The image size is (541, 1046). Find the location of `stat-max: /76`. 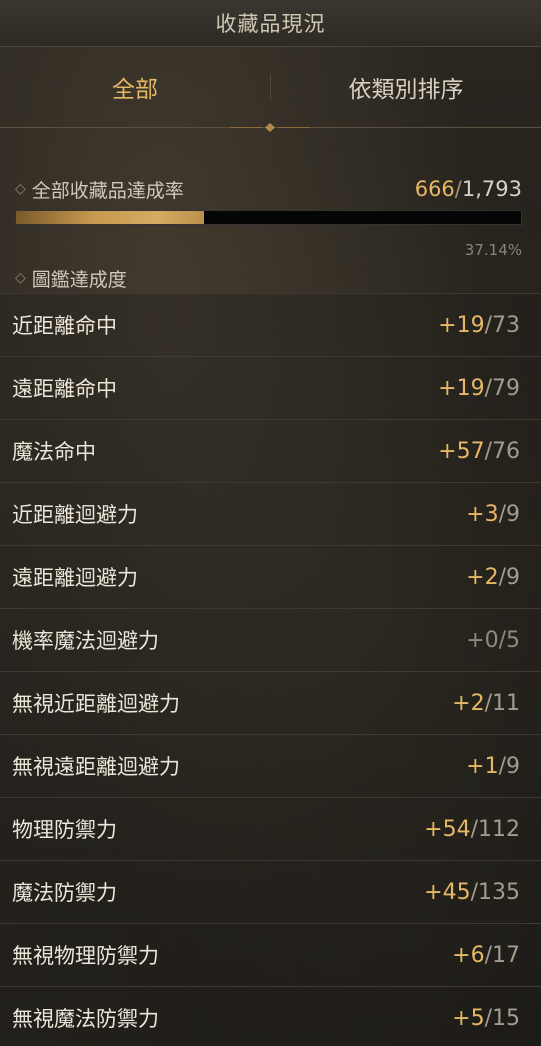

stat-max: /76 is located at coordinates (502, 451).